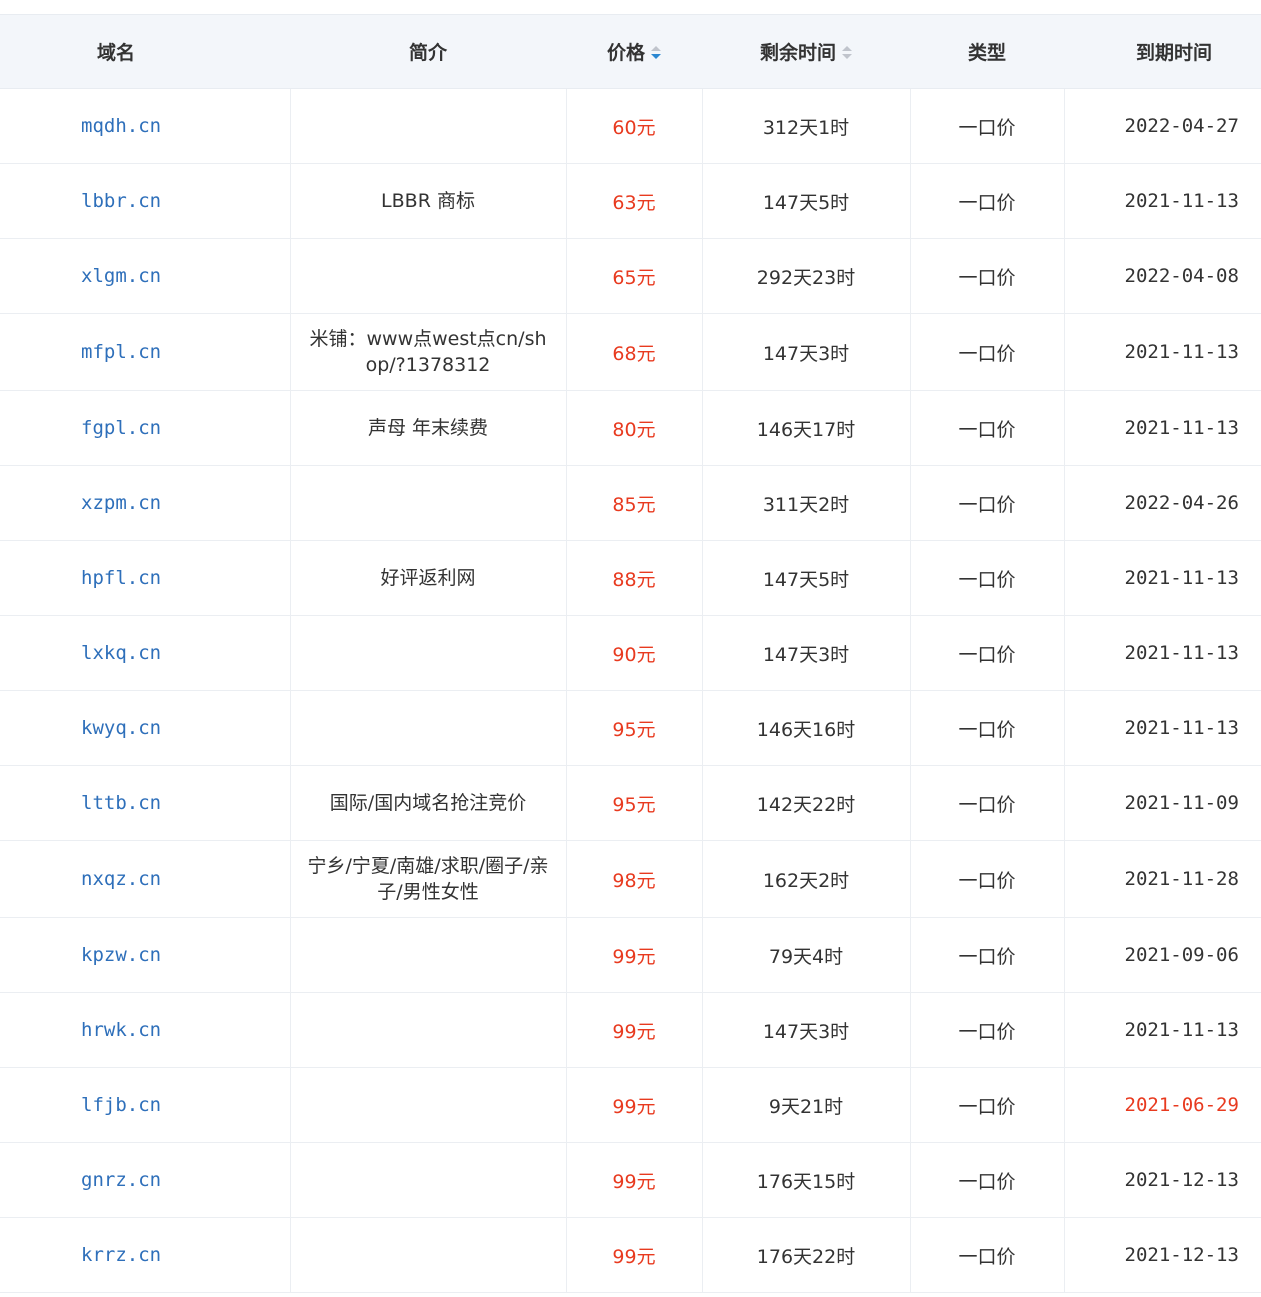 This screenshot has width=1261, height=1297. What do you see at coordinates (121, 1105) in the screenshot?
I see `domain-link: lfjb.cn` at bounding box center [121, 1105].